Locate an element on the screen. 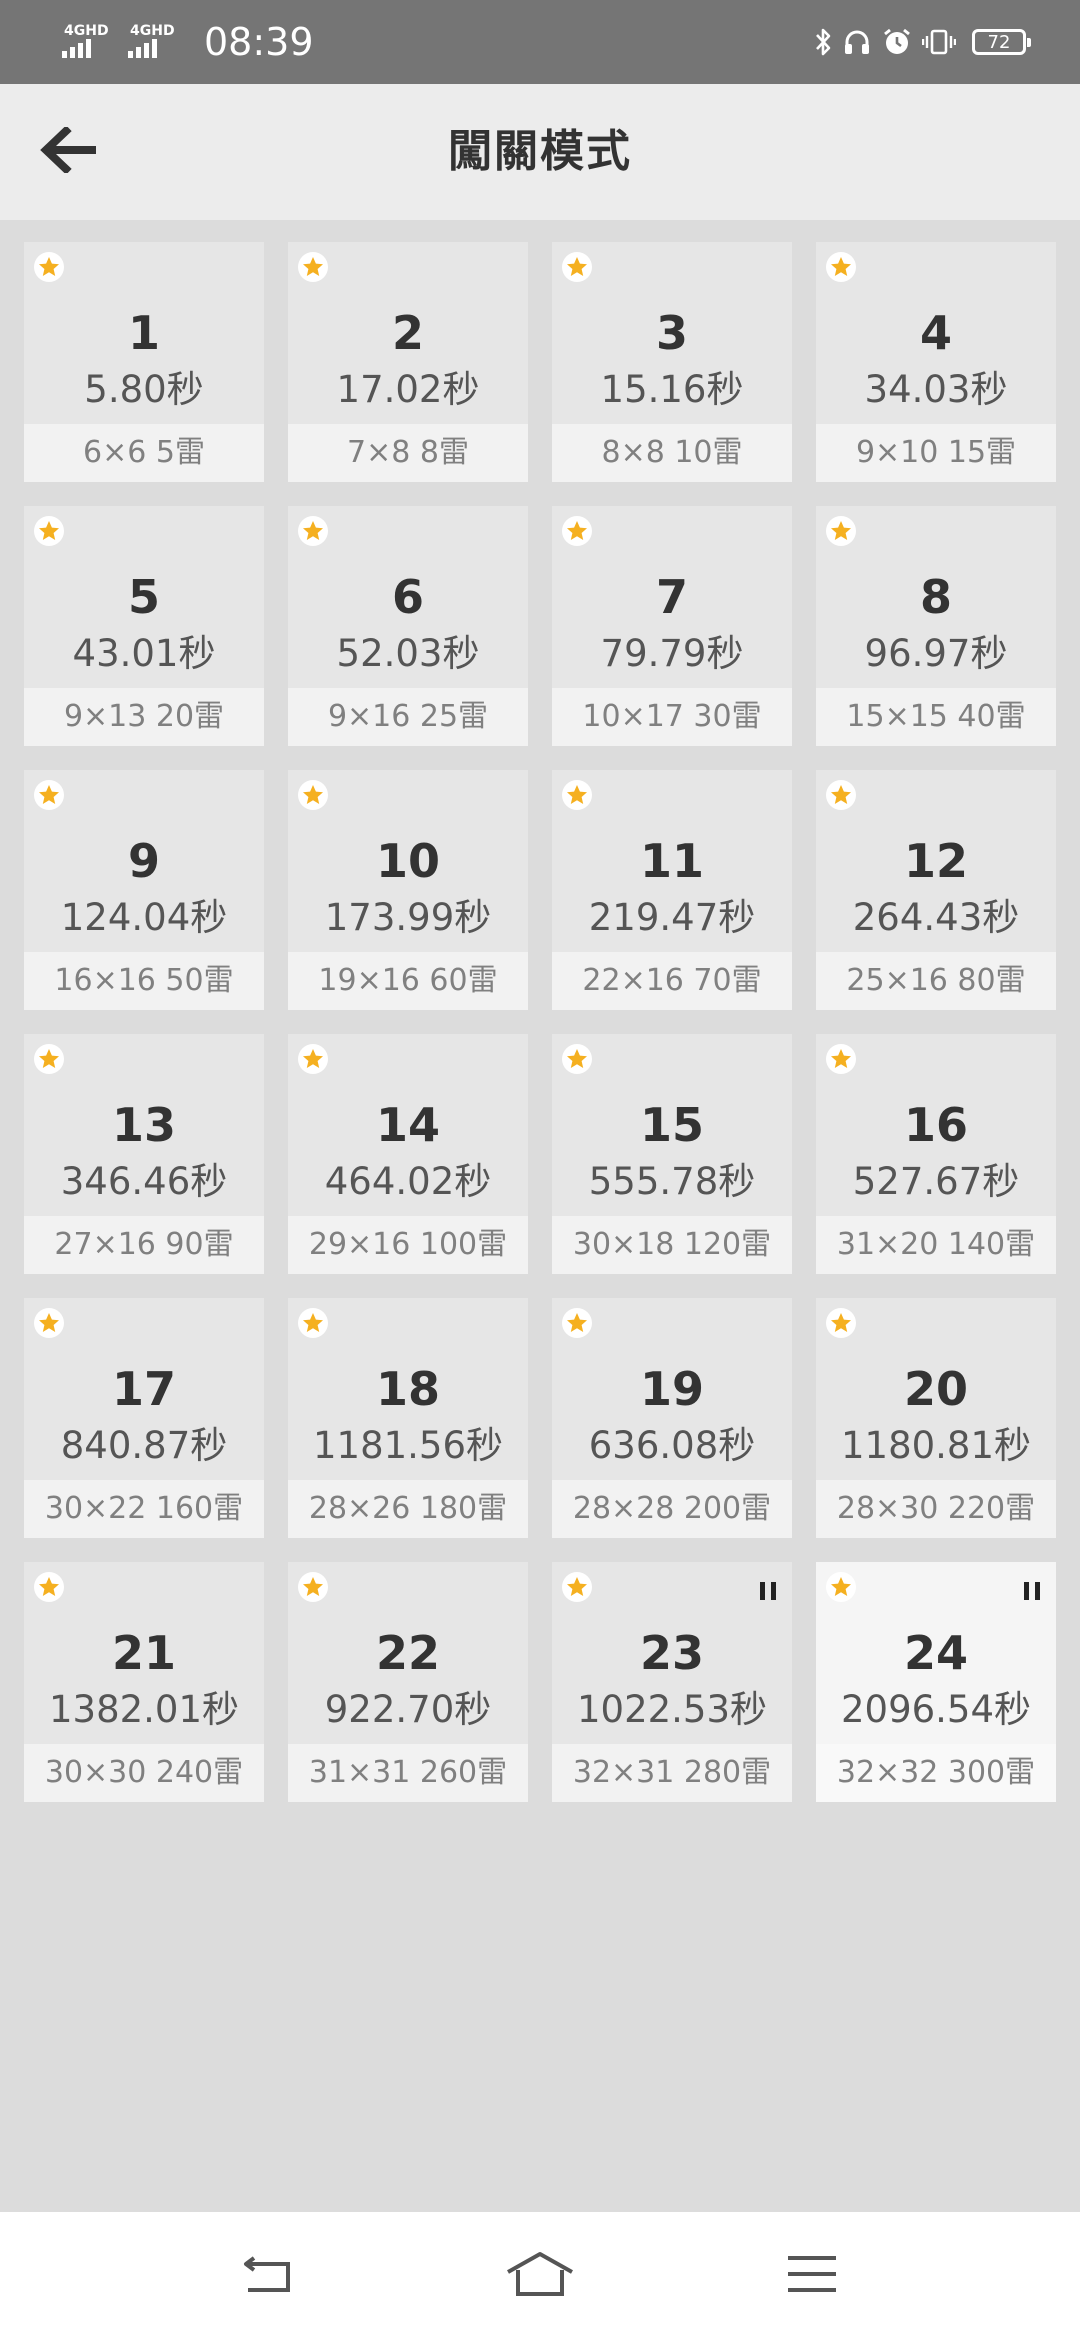  nav-back-button is located at coordinates (268, 2276).